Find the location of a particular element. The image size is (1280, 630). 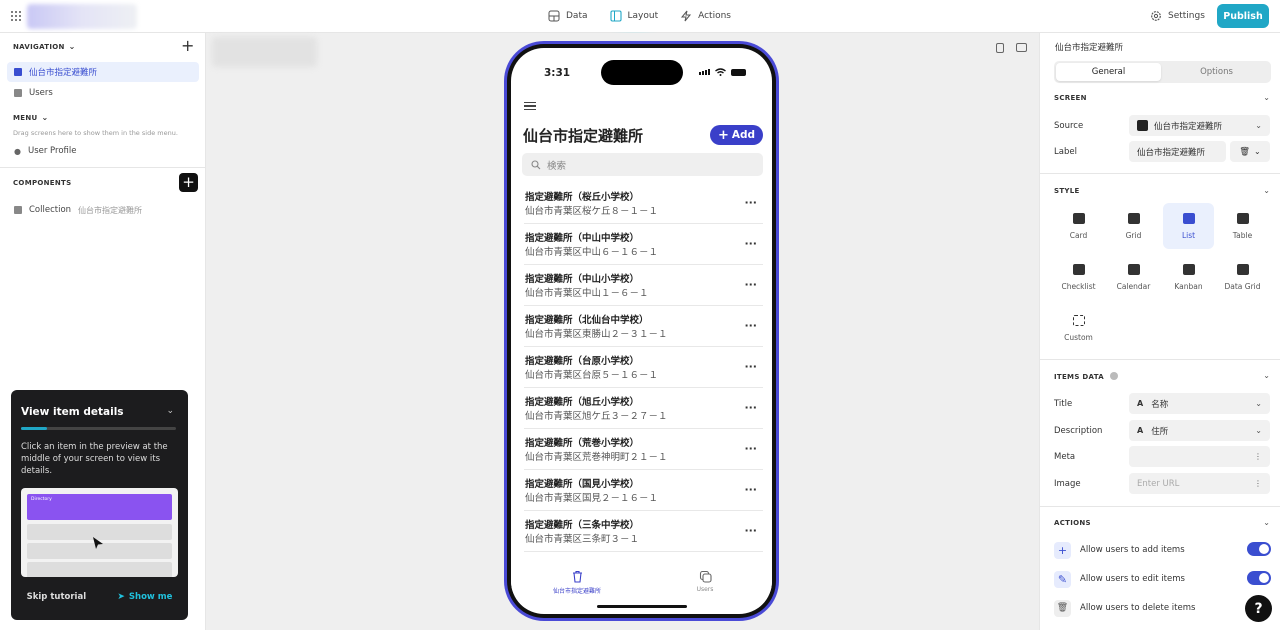

sidebar-item-shelters: 仙台市指定避難所 is located at coordinates (103, 72).